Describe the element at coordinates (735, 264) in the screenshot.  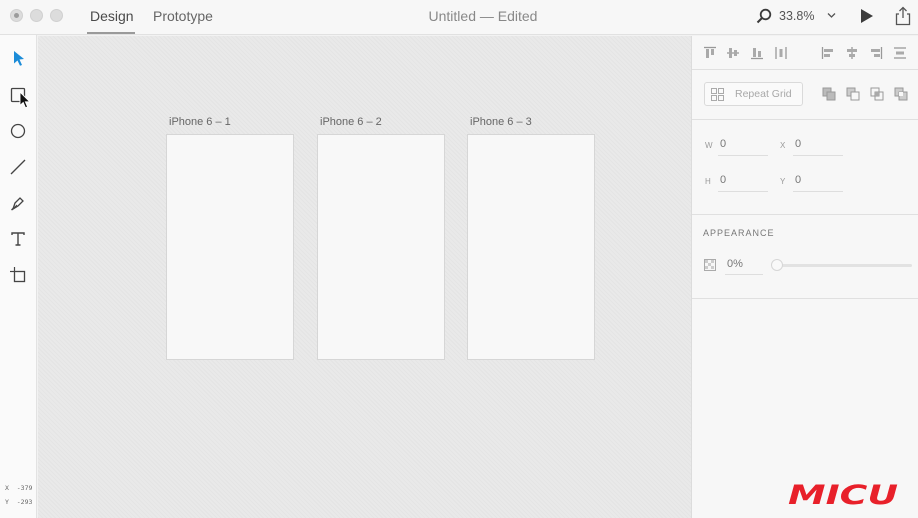
I see `opacity-field: 0%` at that location.